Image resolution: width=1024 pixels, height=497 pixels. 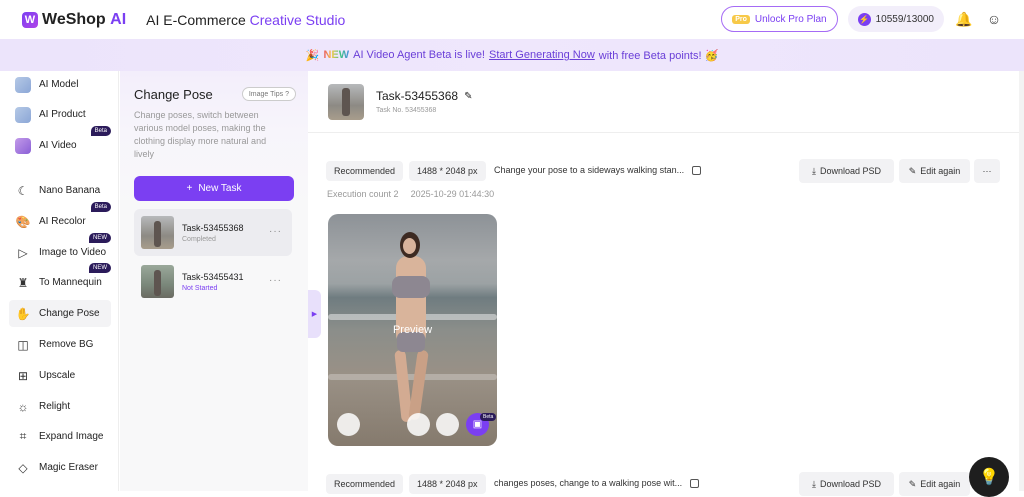 What do you see at coordinates (813, 483) in the screenshot?
I see `download-icon: ⤓` at bounding box center [813, 483].